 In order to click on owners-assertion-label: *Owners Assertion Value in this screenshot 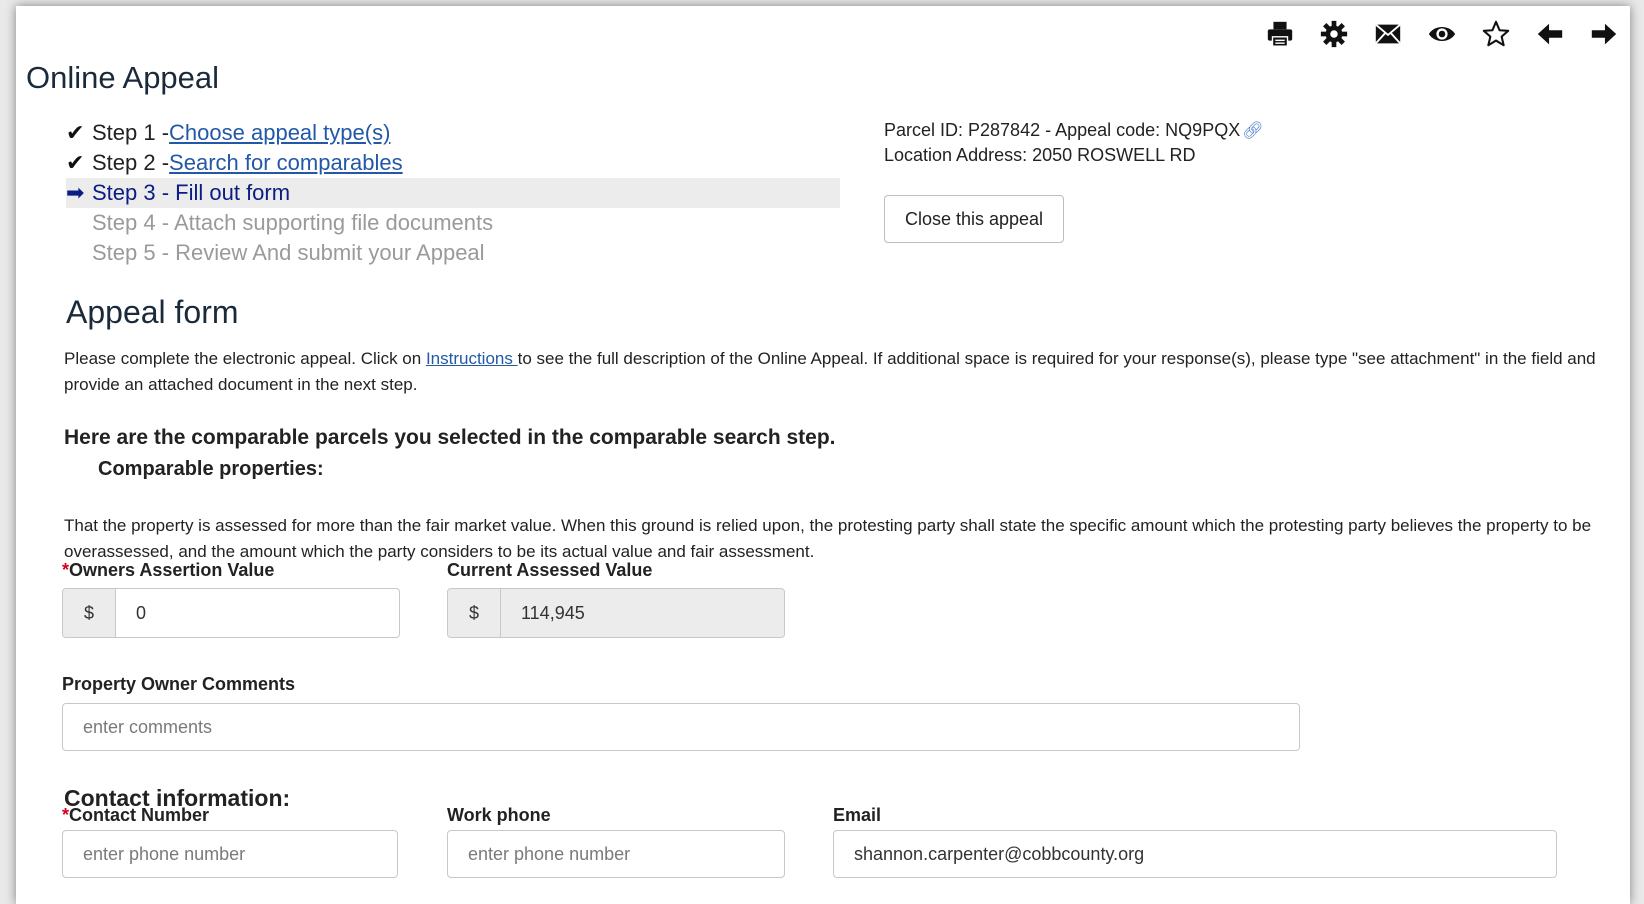, I will do `click(168, 570)`.